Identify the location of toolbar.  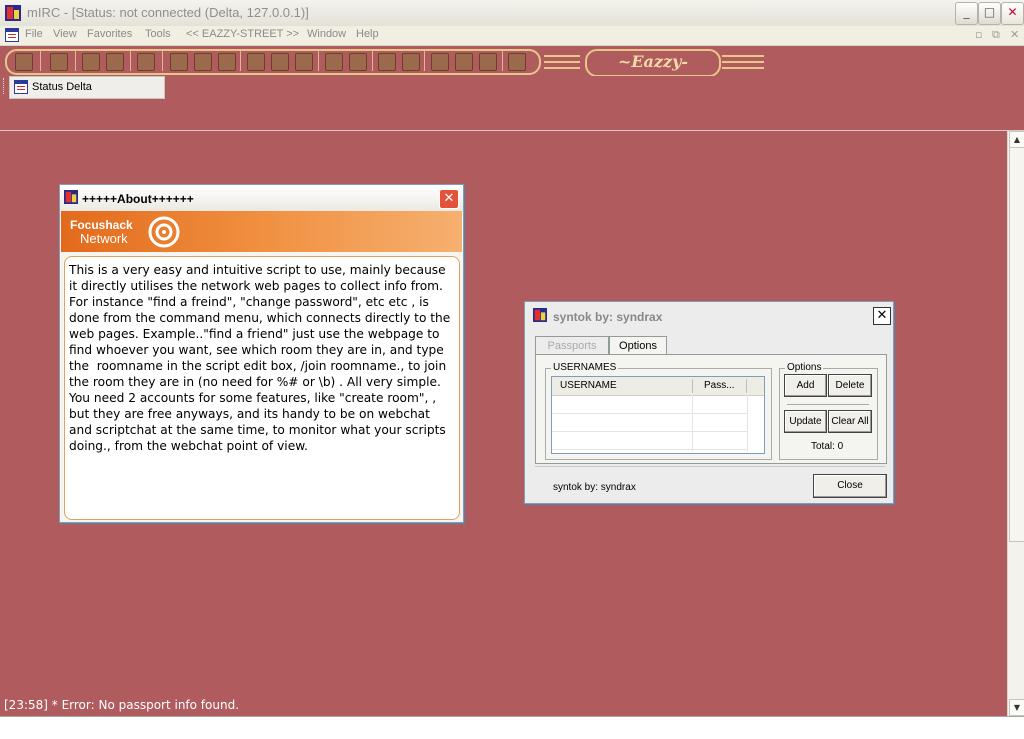
(512, 61).